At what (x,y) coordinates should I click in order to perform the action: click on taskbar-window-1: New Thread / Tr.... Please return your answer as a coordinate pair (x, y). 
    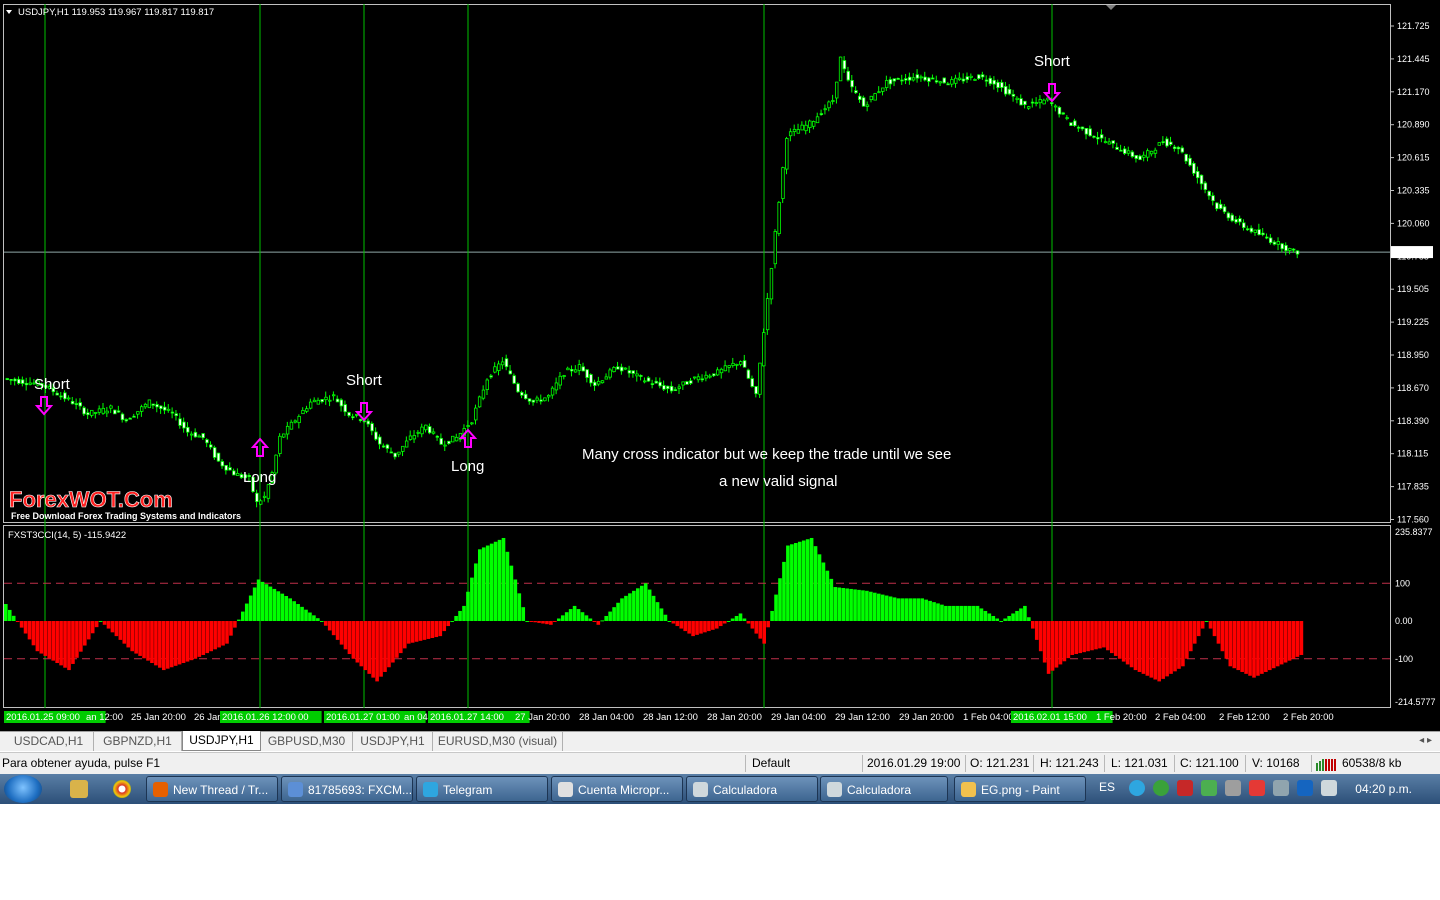
    Looking at the image, I should click on (212, 789).